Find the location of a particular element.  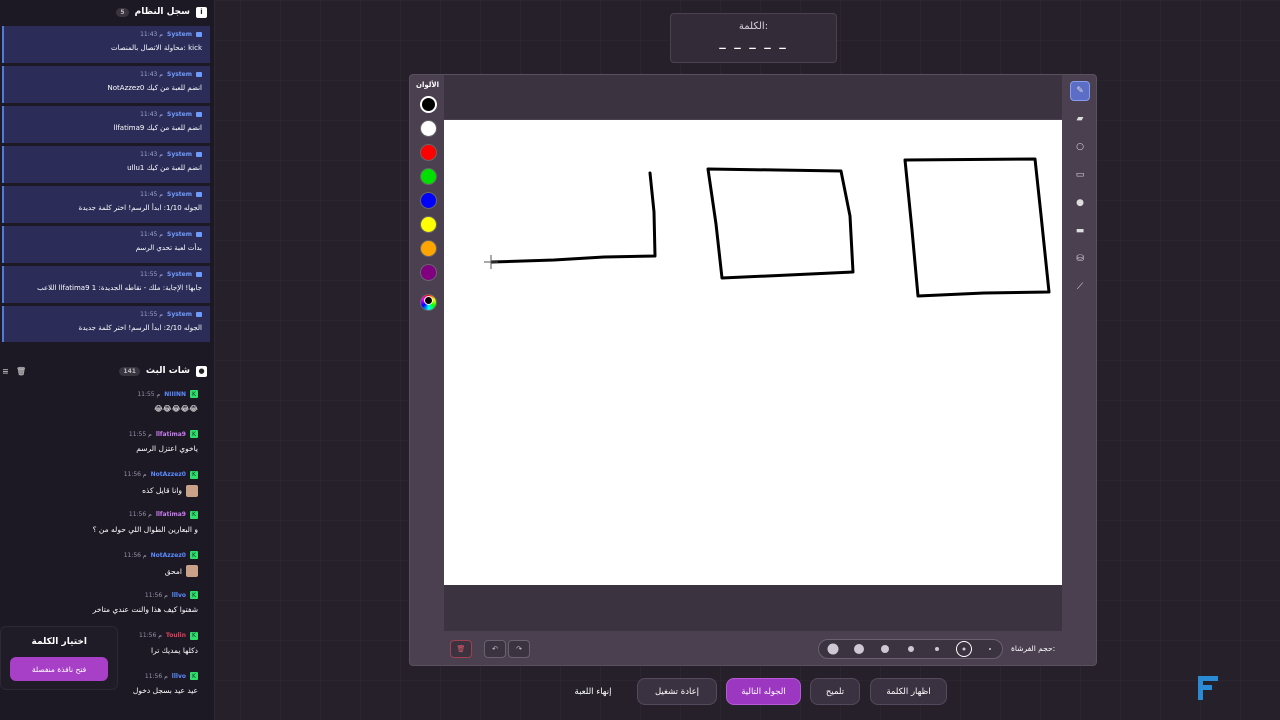

rectangle-icon: ▭ is located at coordinates (1080, 175).